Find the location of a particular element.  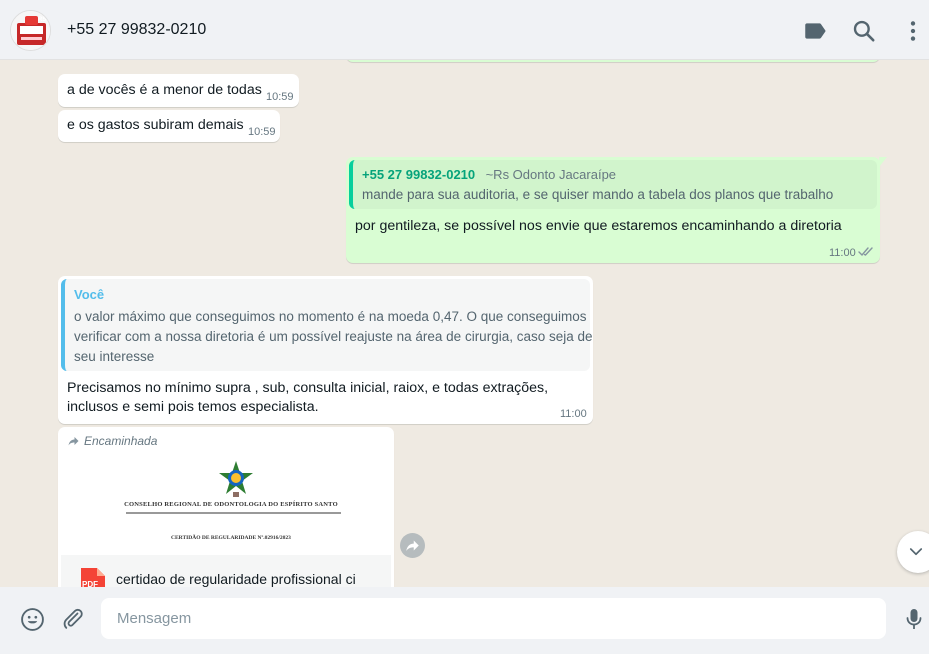

menu-icon is located at coordinates (913, 31).